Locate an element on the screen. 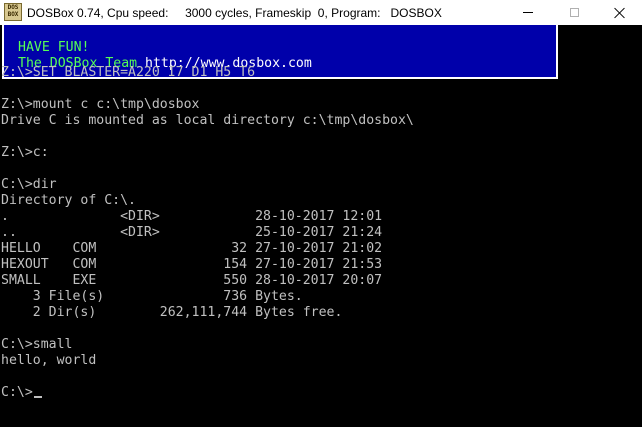  dosbox-app-icon: DOS BOX is located at coordinates (13, 12).